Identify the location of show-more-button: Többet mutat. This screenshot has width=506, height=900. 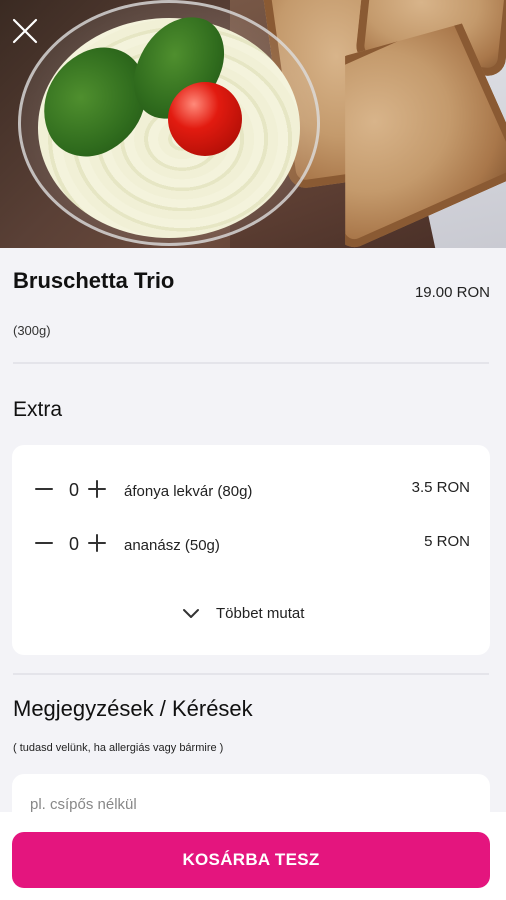
(242, 613).